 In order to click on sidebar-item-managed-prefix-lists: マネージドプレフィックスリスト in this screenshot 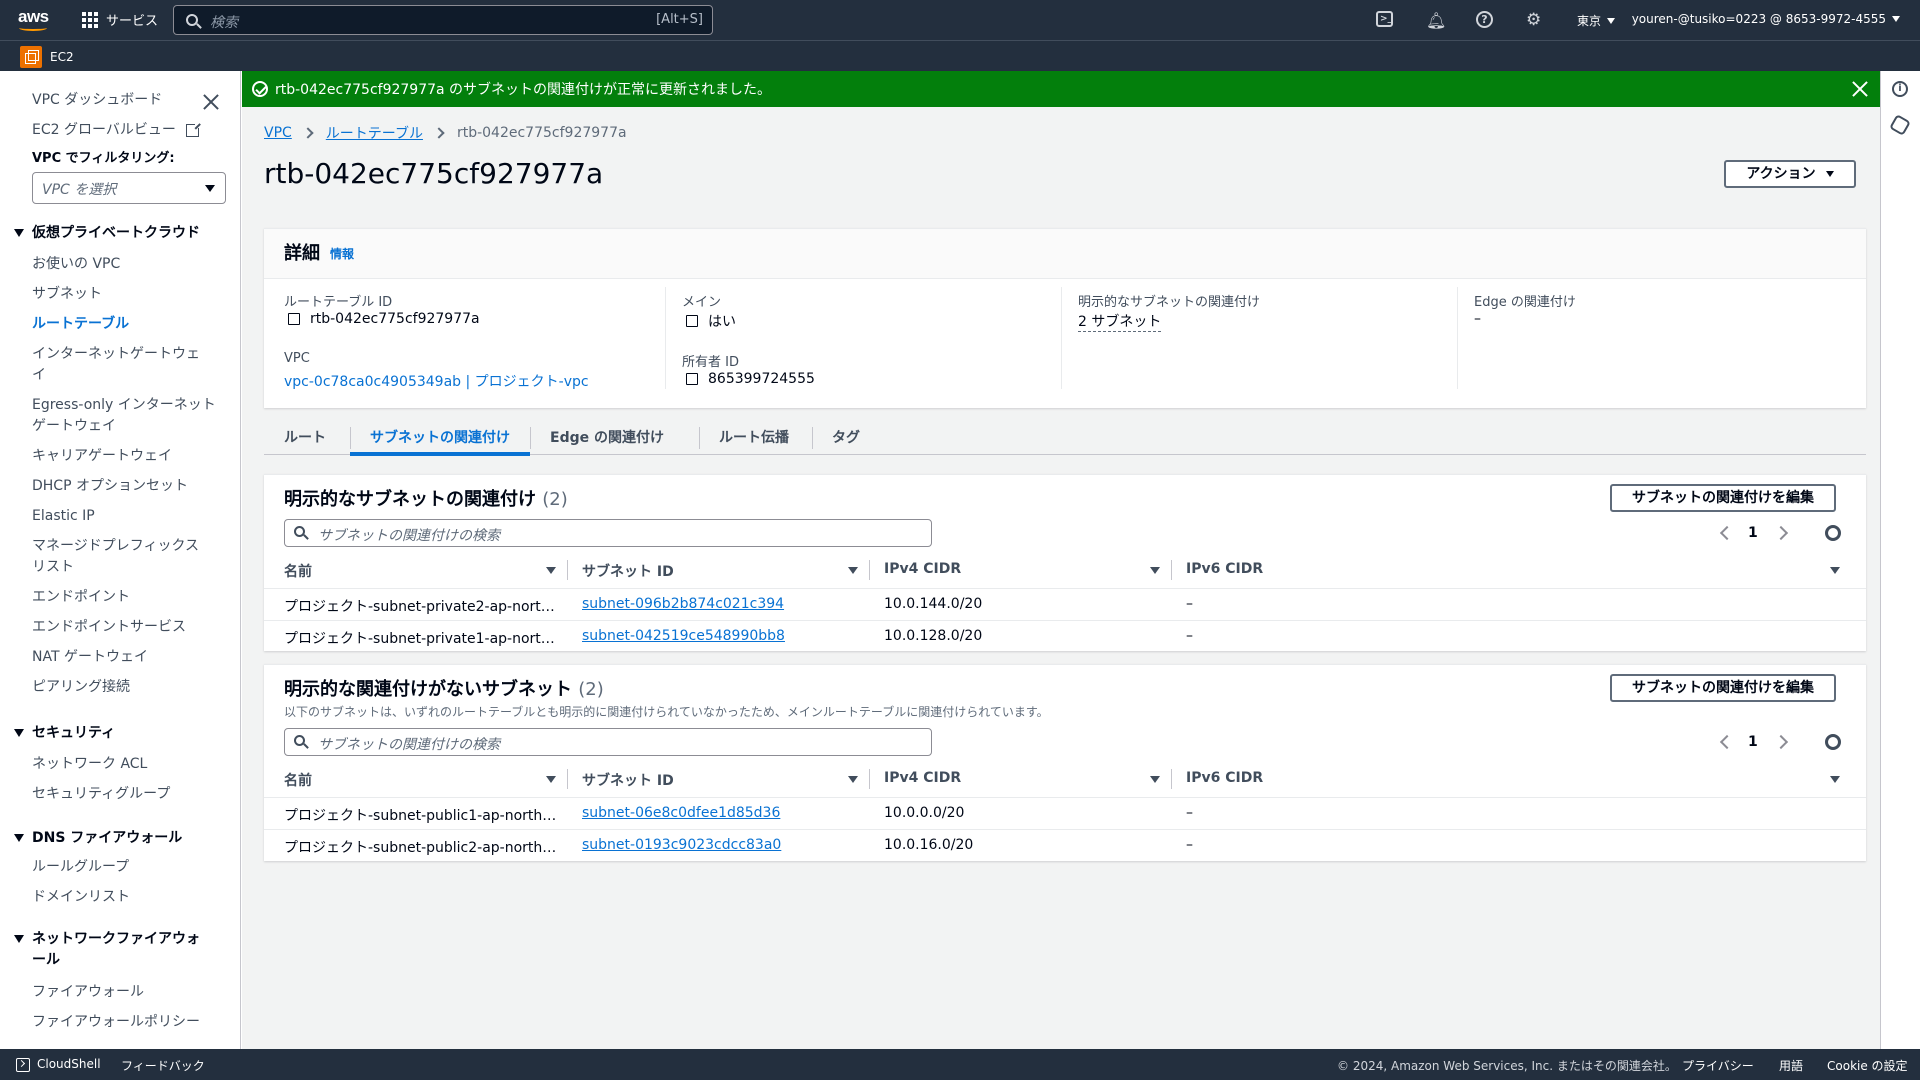, I will do `click(122, 557)`.